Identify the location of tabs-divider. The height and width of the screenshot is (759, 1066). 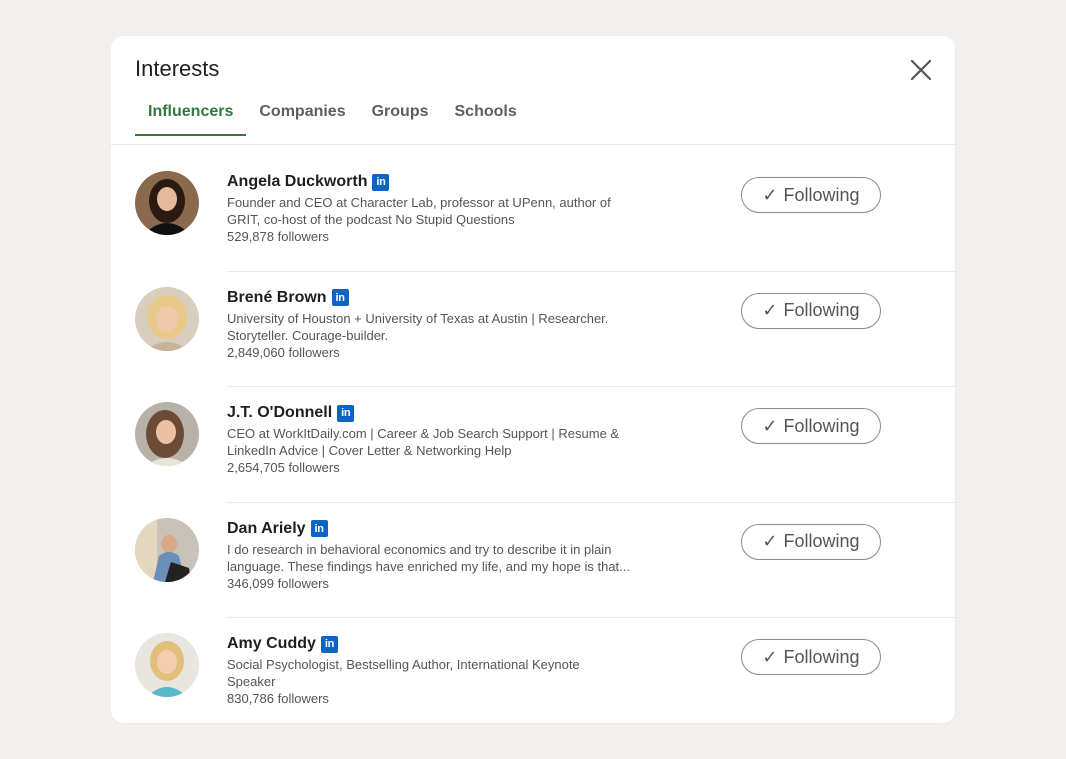
(533, 144).